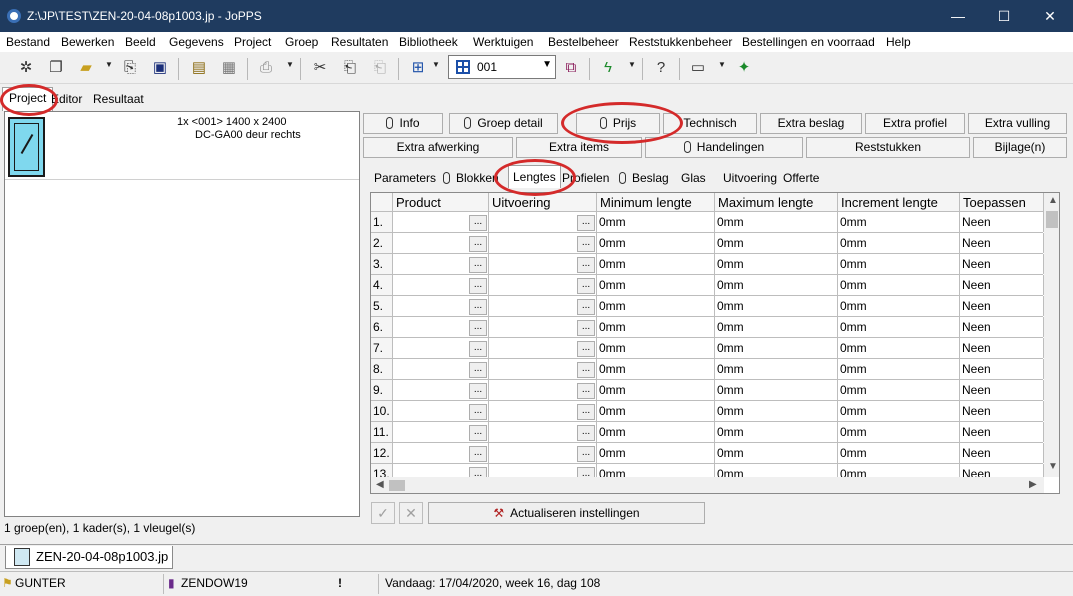 This screenshot has height=596, width=1073. I want to click on frame-dropdown-icon: ▼, so click(436, 64).